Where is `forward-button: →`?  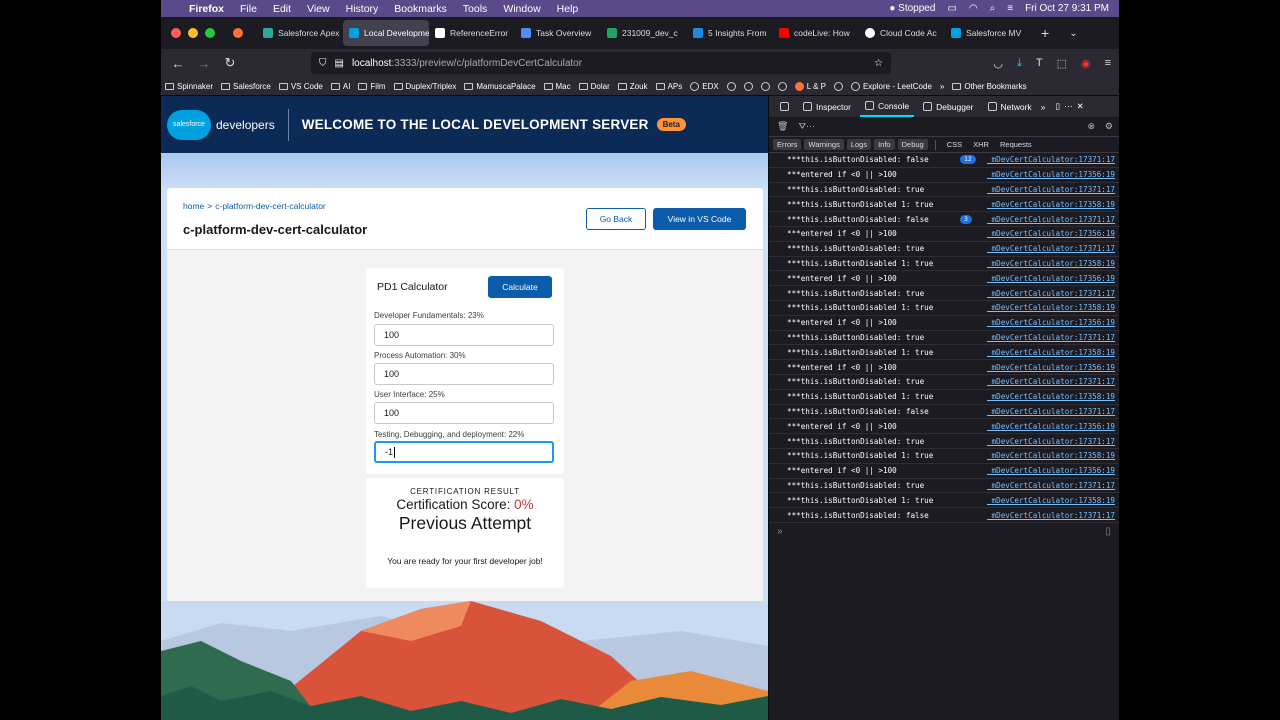
forward-button: → is located at coordinates (204, 63).